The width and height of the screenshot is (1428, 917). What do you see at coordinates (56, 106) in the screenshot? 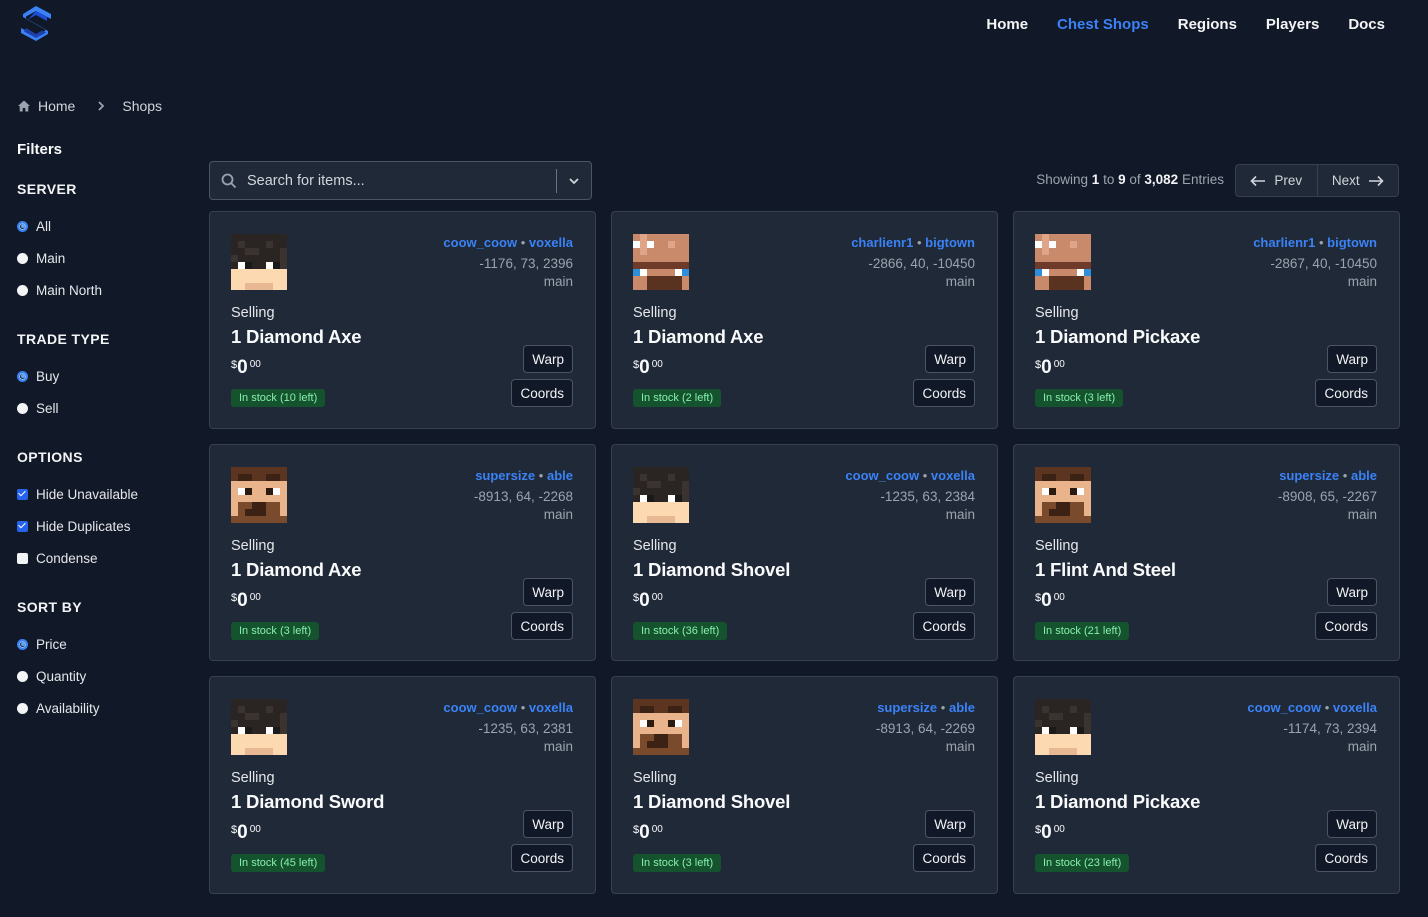
I see `breadcrumb-home: Home` at bounding box center [56, 106].